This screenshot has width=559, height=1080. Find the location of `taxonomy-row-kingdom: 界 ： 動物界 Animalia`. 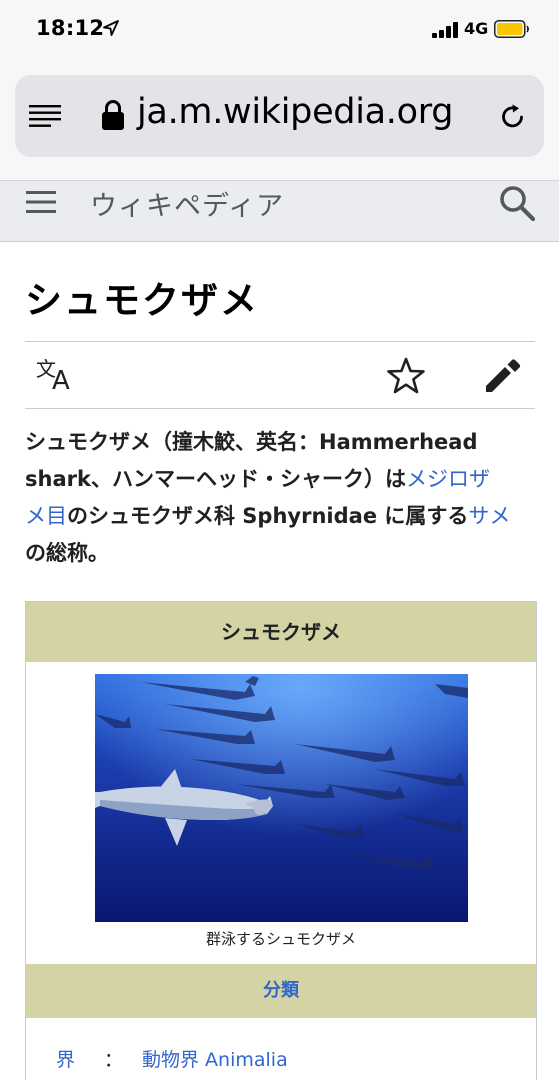

taxonomy-row-kingdom: 界 ： 動物界 Animalia is located at coordinates (281, 1057).